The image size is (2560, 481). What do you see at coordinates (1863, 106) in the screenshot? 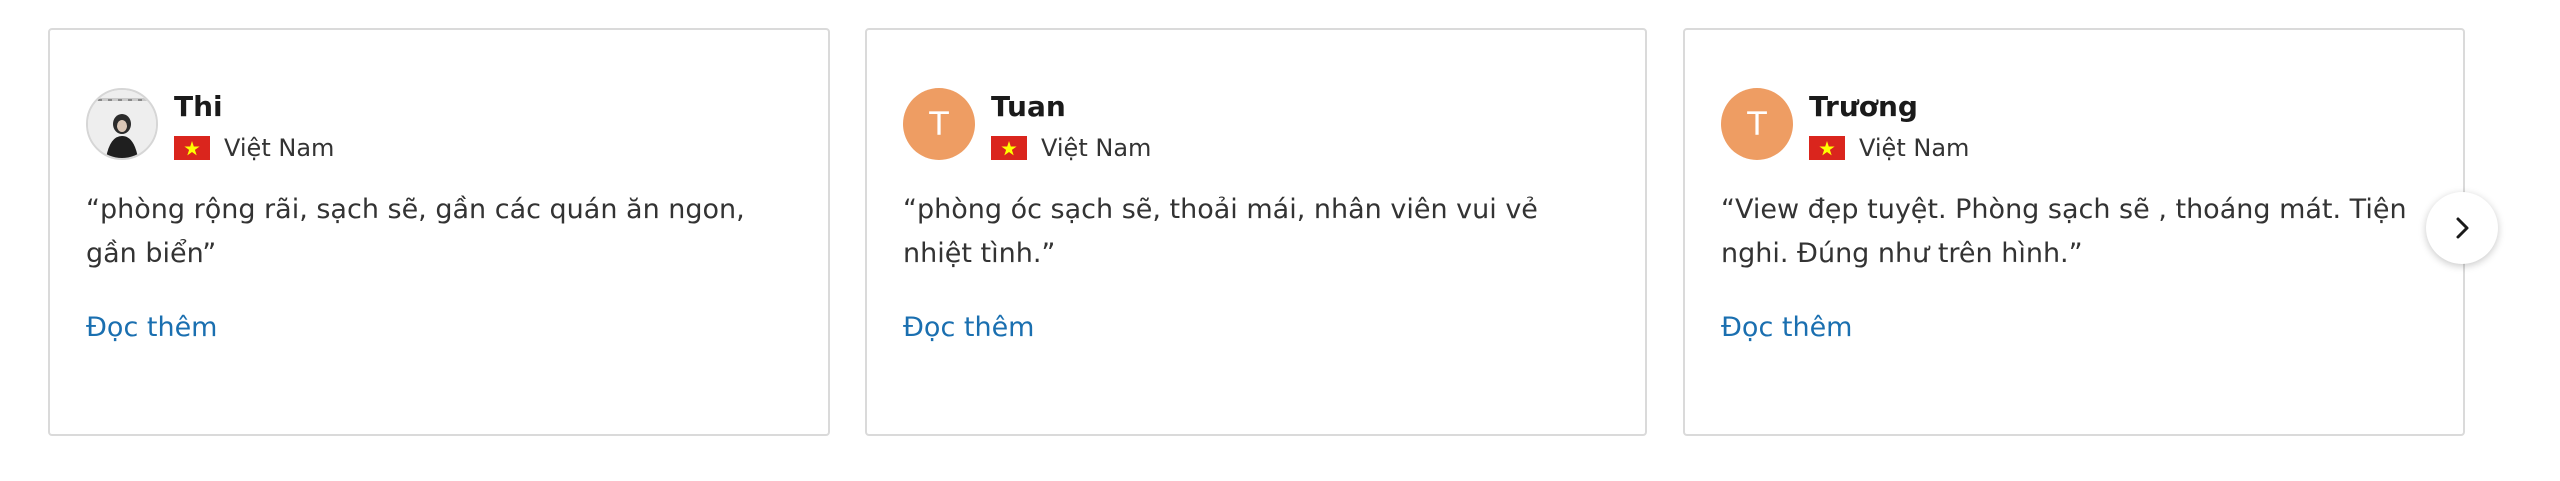
I see `reviewer-name: Trương` at bounding box center [1863, 106].